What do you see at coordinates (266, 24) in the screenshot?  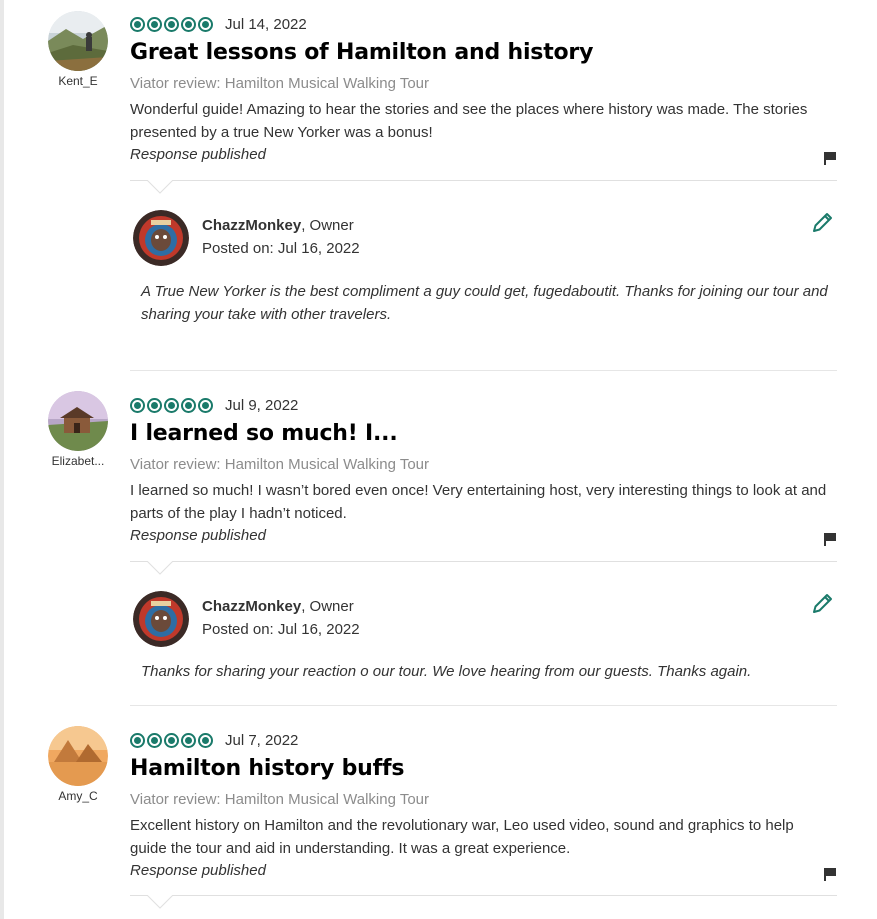 I see `review-date: Jul 14, 2022` at bounding box center [266, 24].